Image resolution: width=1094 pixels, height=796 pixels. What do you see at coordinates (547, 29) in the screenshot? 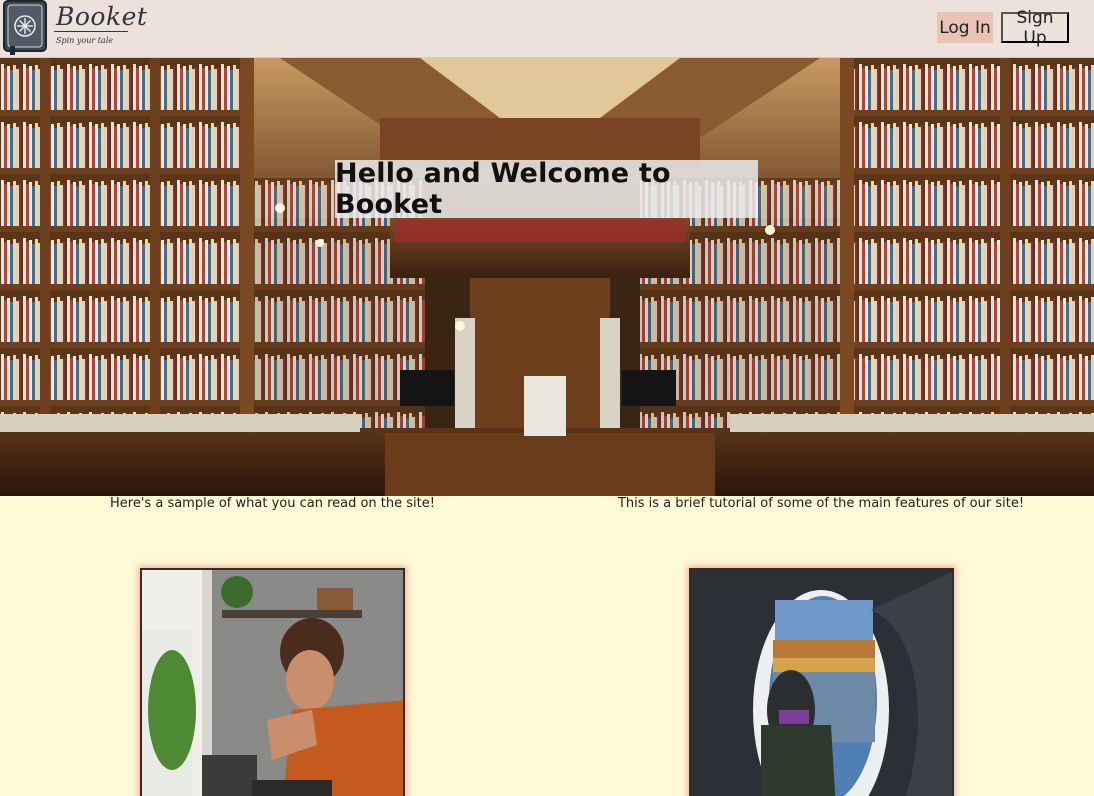
I see `top-navbar: Booket Spin your tale Log In Sign Up` at bounding box center [547, 29].